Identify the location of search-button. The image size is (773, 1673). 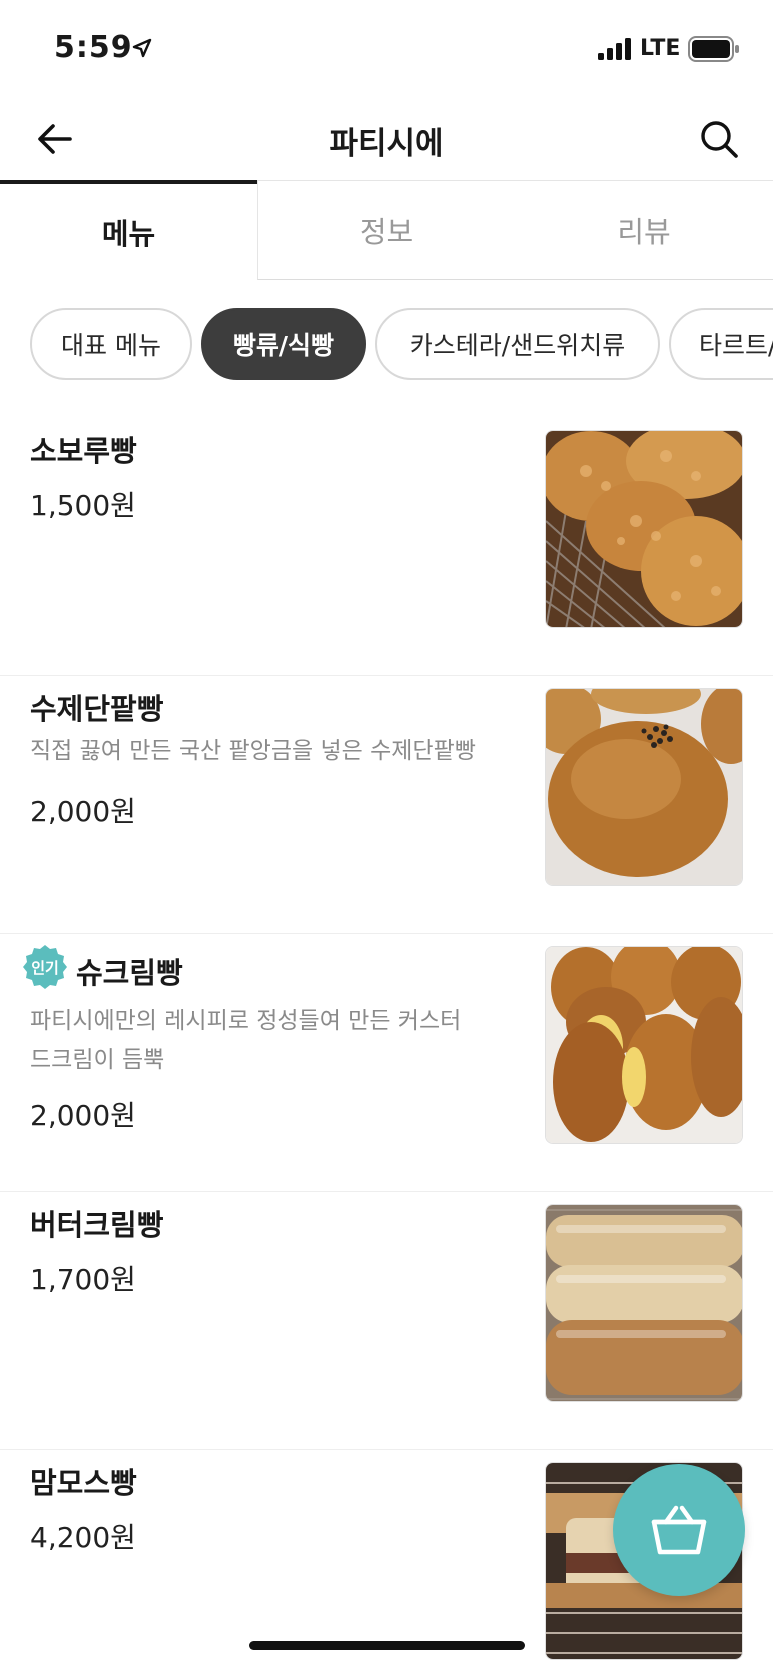
(719, 139).